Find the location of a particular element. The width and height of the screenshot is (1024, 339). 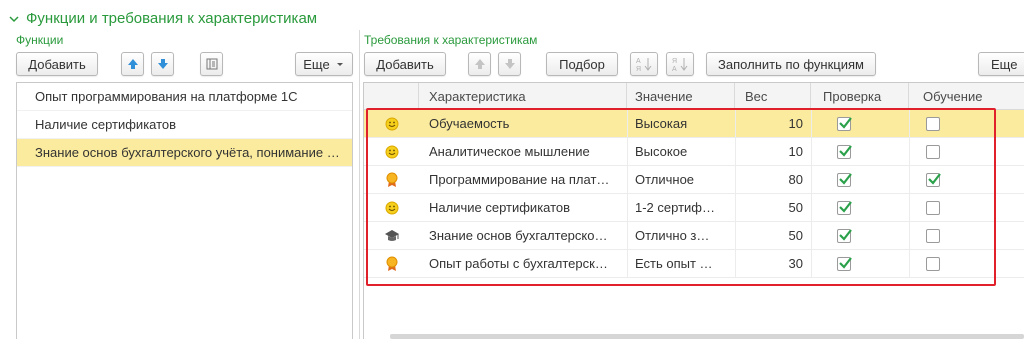

horizontal-scrollbar is located at coordinates (707, 336).